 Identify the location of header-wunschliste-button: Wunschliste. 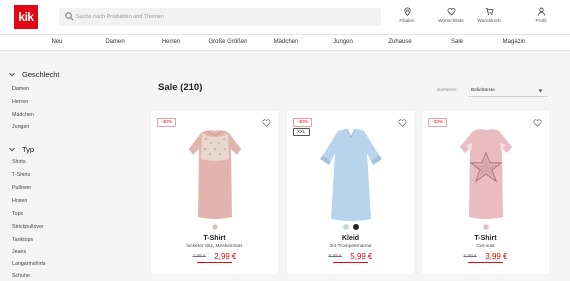
(451, 18).